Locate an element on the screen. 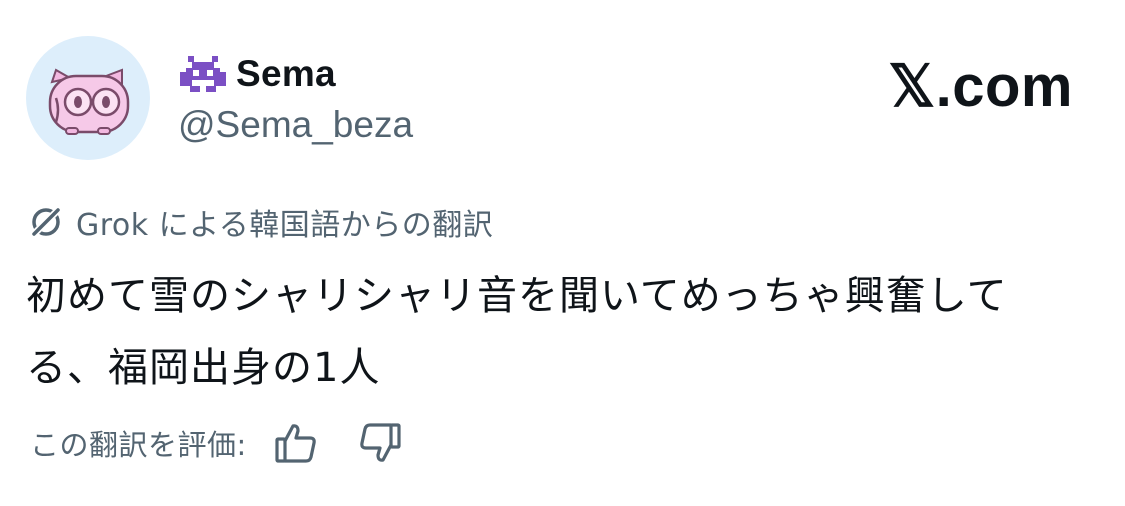 The image size is (1125, 506). rate-translation-row: この翻訳を評価: is located at coordinates (216, 443).